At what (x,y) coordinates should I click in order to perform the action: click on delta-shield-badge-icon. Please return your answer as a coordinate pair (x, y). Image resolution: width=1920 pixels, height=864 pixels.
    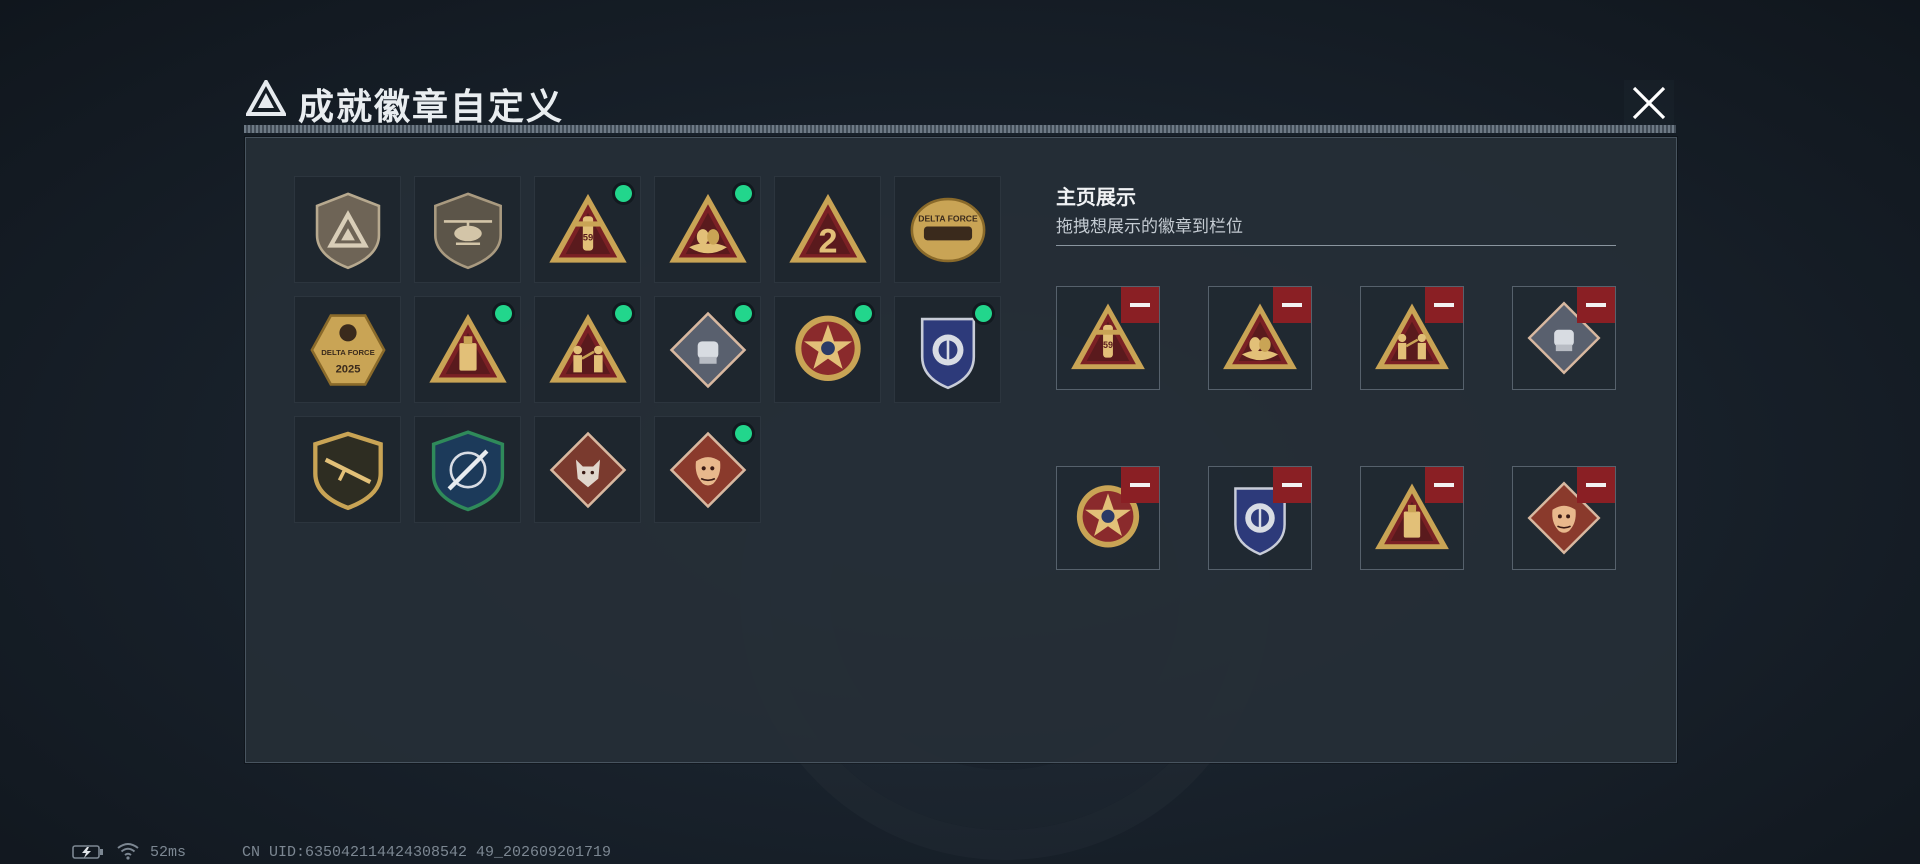
    Looking at the image, I should click on (347, 230).